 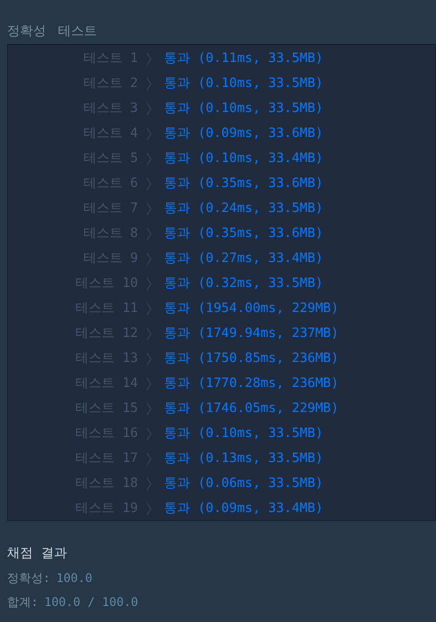 What do you see at coordinates (22, 602) in the screenshot?
I see `summary-label: 합계:` at bounding box center [22, 602].